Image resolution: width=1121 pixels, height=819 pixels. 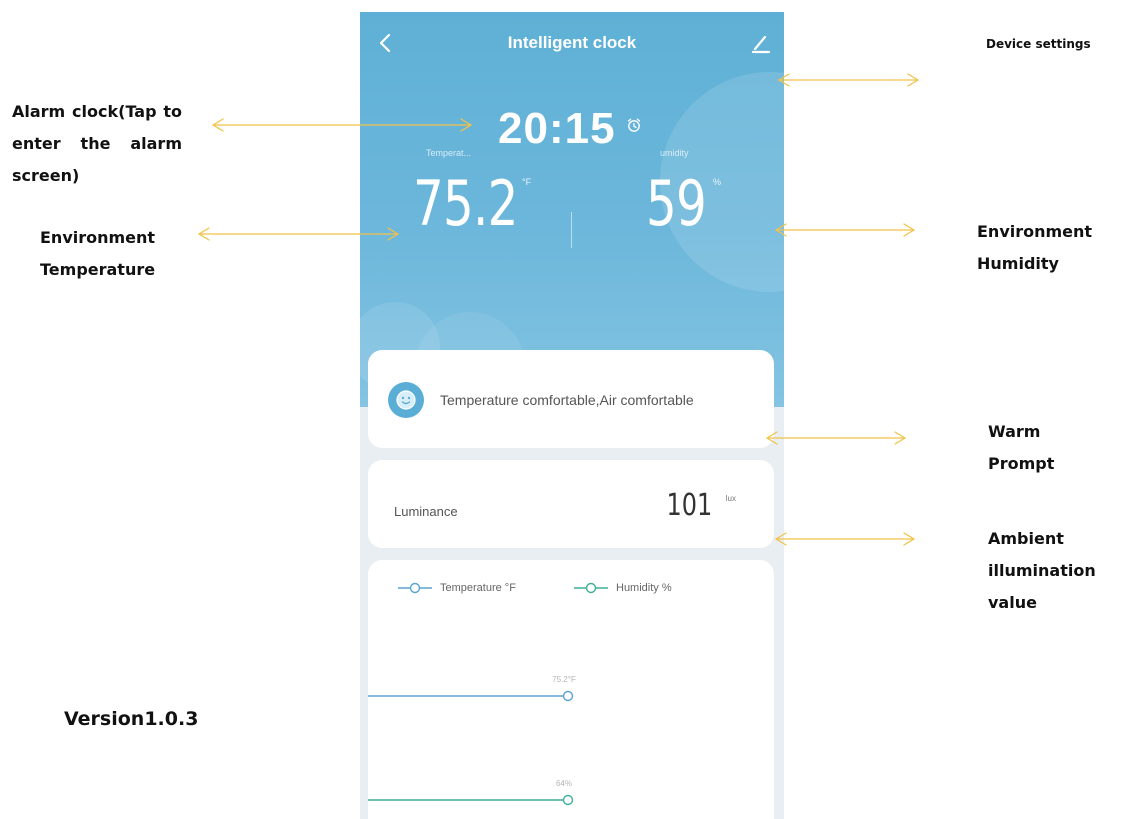 What do you see at coordinates (98, 253) in the screenshot?
I see `annotation-environment-temperature: Environment Temperature` at bounding box center [98, 253].